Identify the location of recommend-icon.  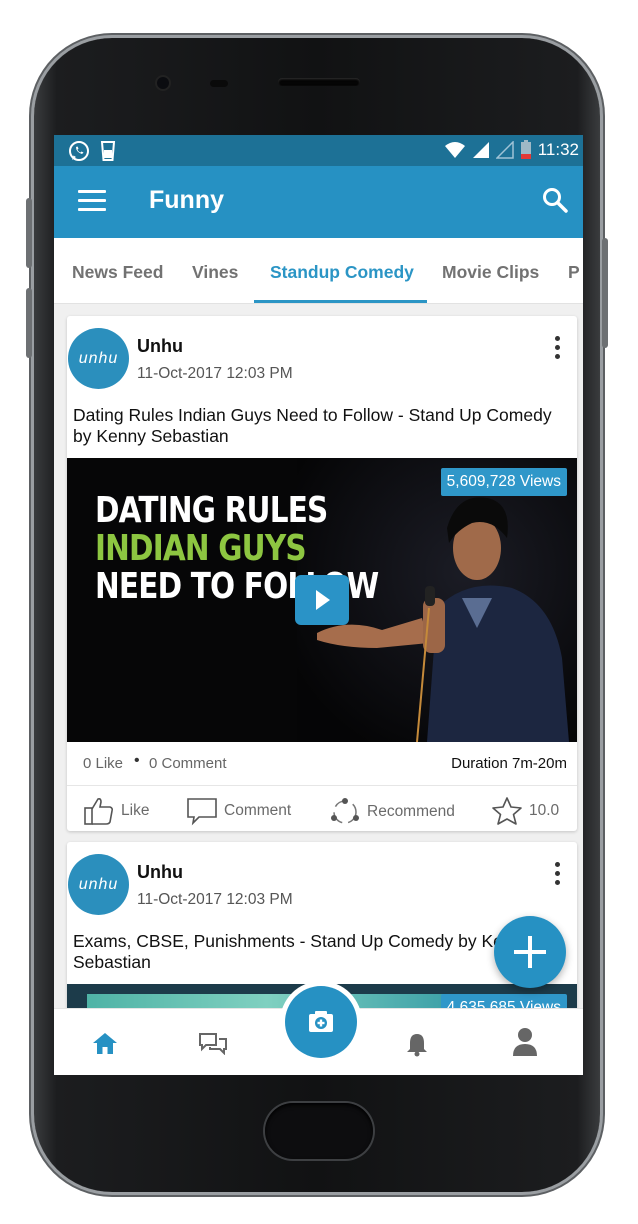
(345, 811).